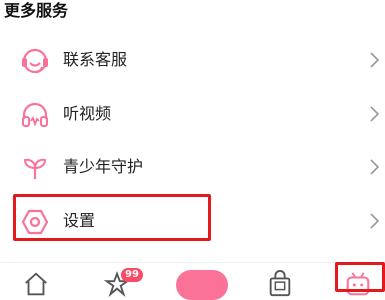 This screenshot has height=300, width=385. What do you see at coordinates (95, 59) in the screenshot?
I see `contact-support-label: 联系客服` at bounding box center [95, 59].